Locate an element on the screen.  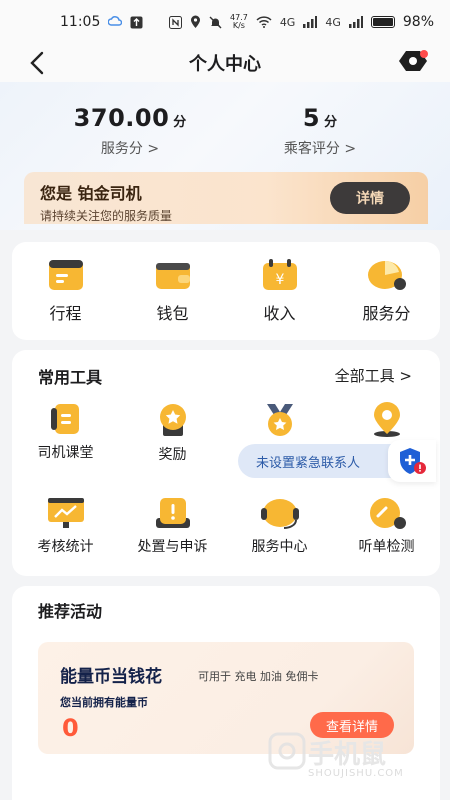
tool-label: 听单检测 is located at coordinates (386, 547).